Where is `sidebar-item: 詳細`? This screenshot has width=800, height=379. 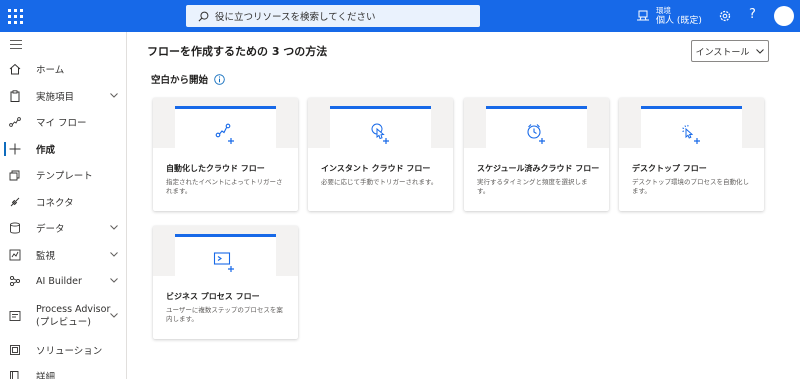 sidebar-item: 詳細 is located at coordinates (63, 371).